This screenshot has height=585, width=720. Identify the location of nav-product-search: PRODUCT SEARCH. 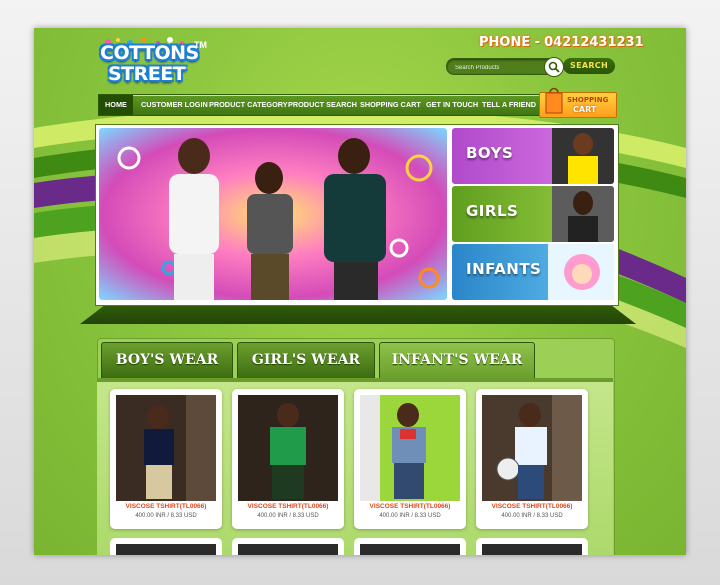
(322, 105).